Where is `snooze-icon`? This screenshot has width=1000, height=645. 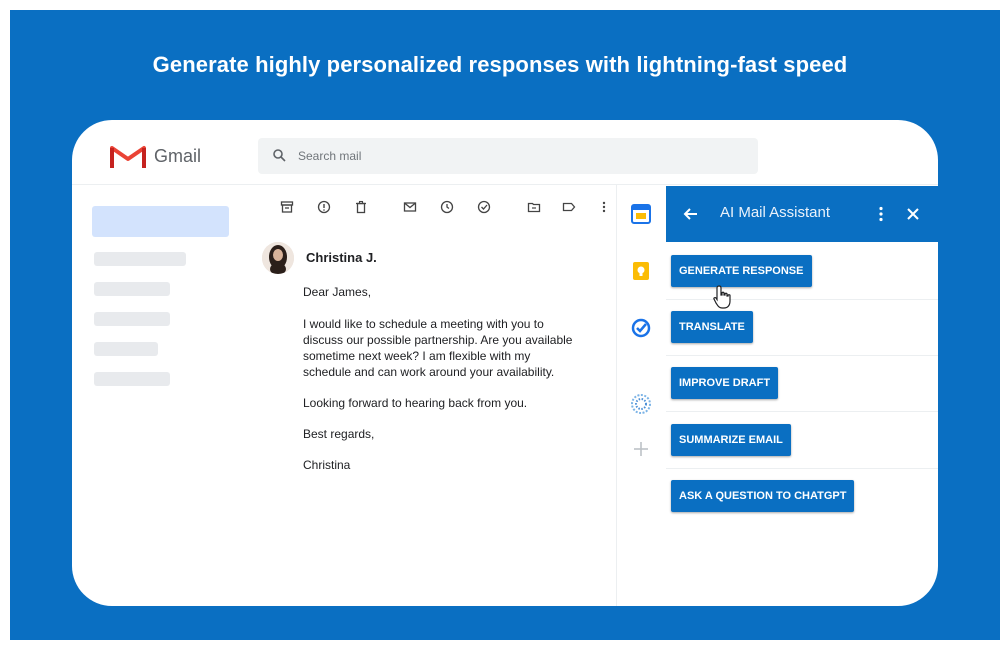
snooze-icon is located at coordinates (447, 207).